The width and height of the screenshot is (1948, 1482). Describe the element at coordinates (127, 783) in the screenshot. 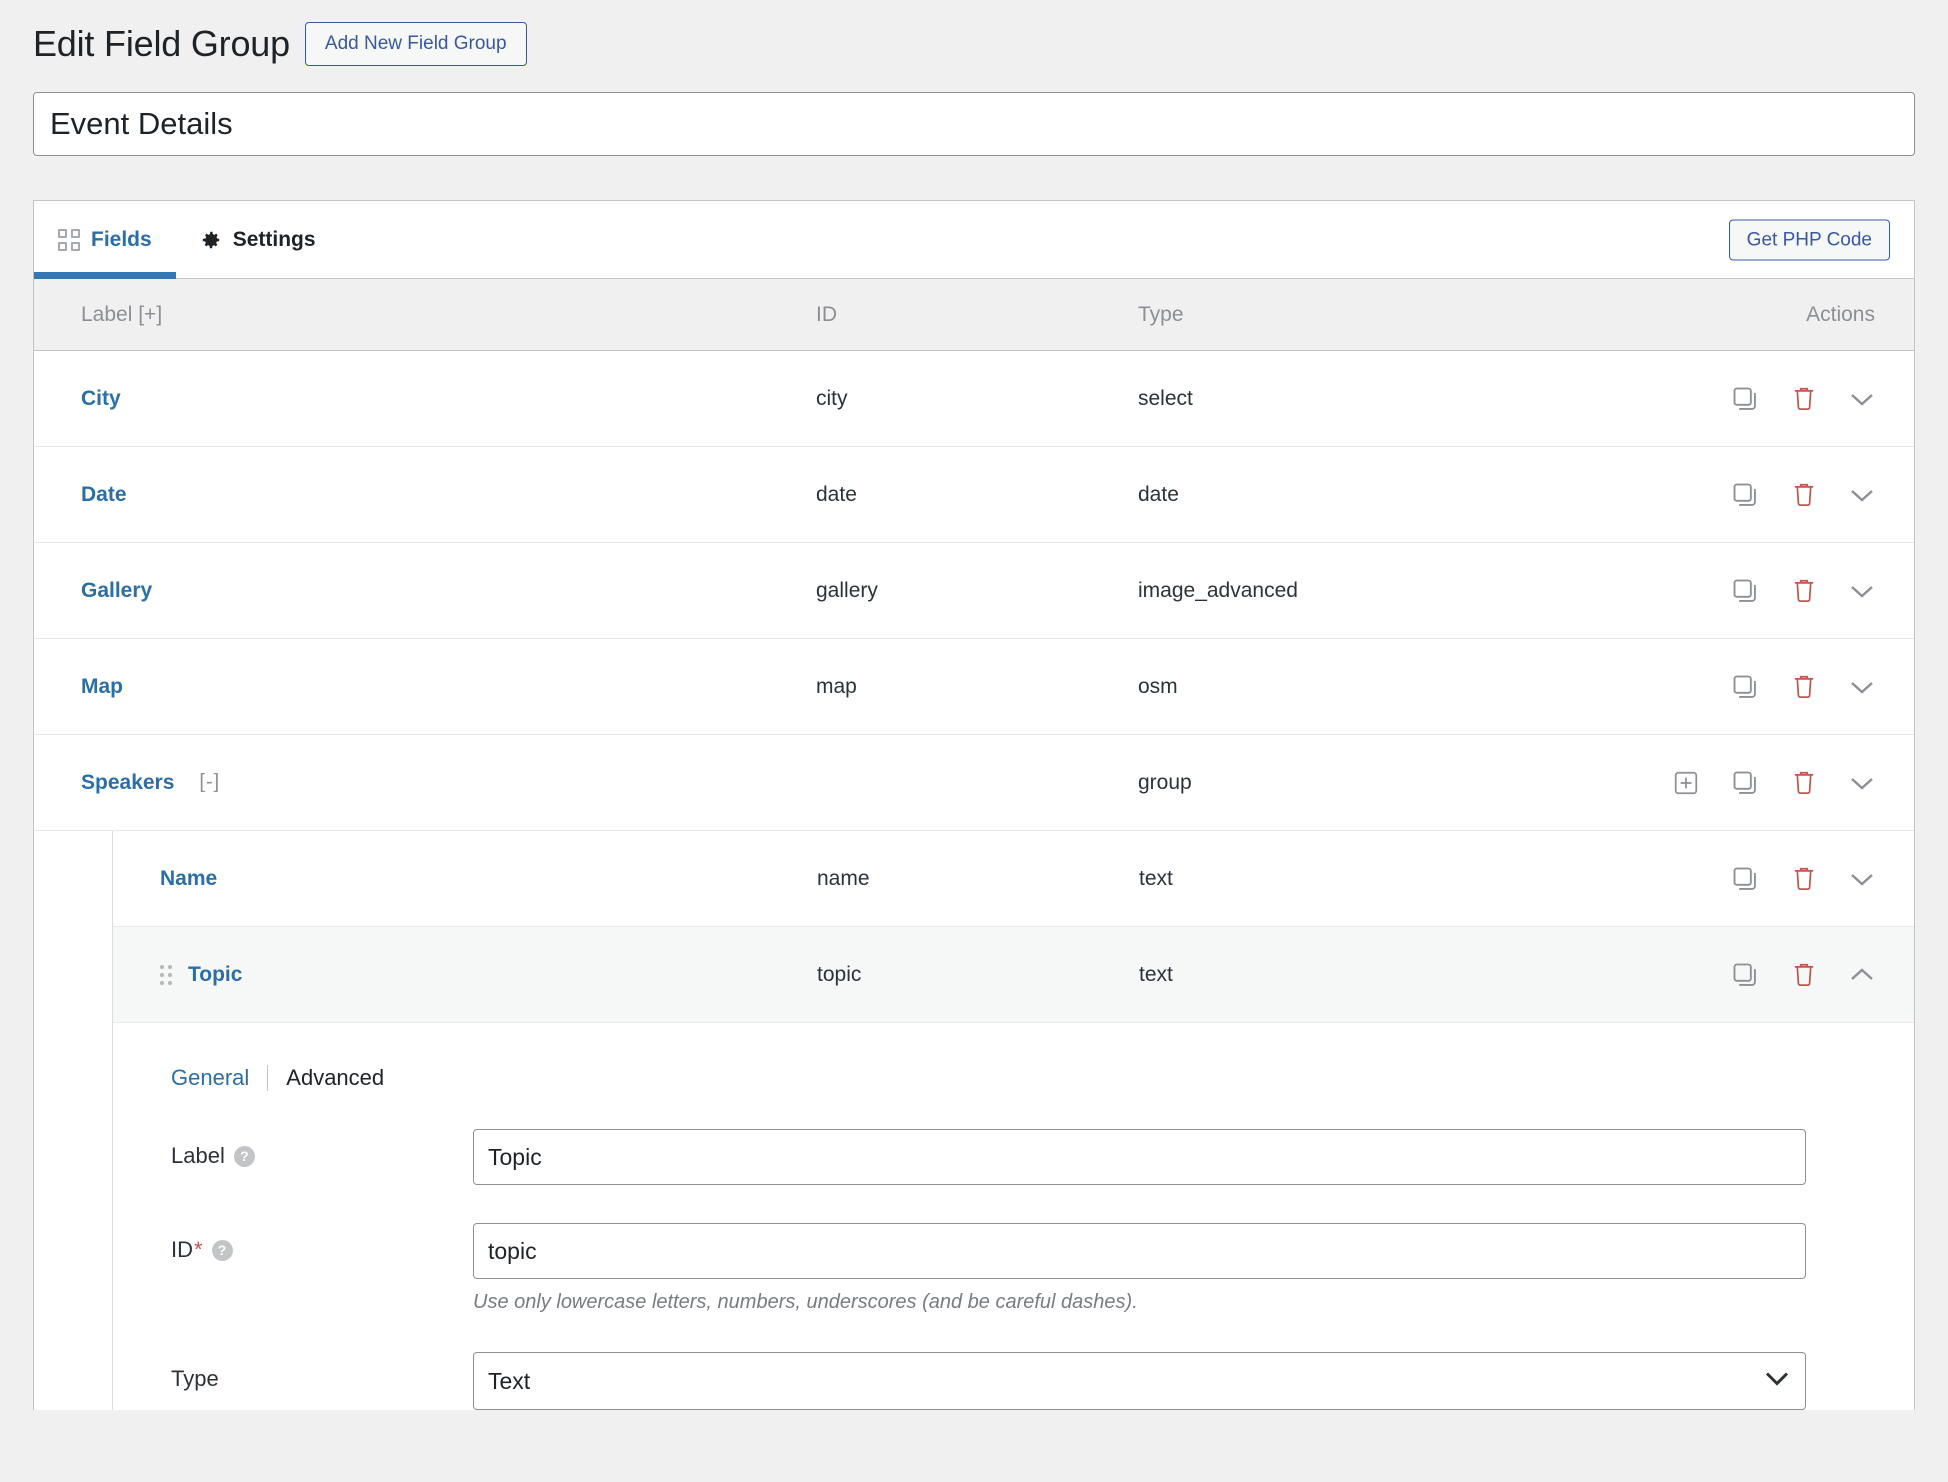

I see `field-label-link: Speakers` at that location.